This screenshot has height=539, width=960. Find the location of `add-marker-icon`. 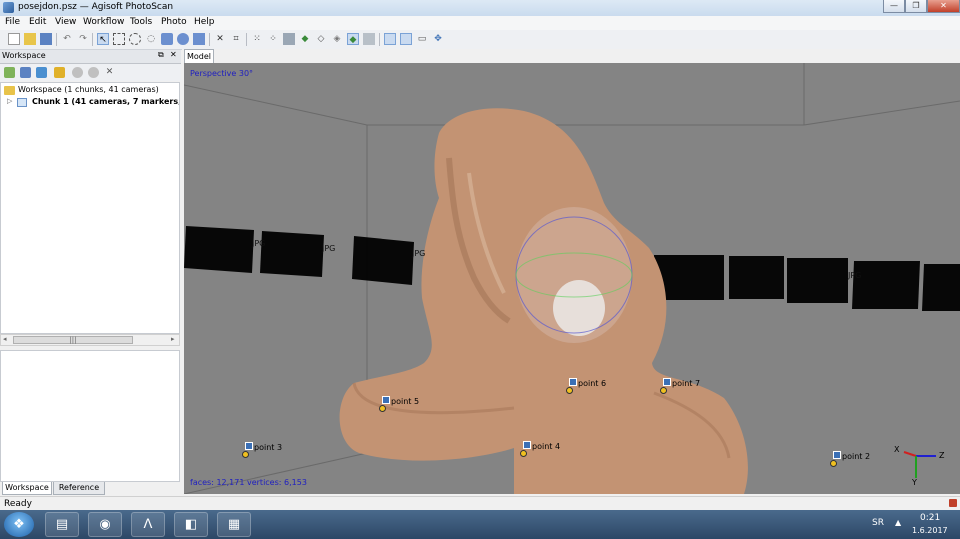

add-marker-icon is located at coordinates (59, 72).